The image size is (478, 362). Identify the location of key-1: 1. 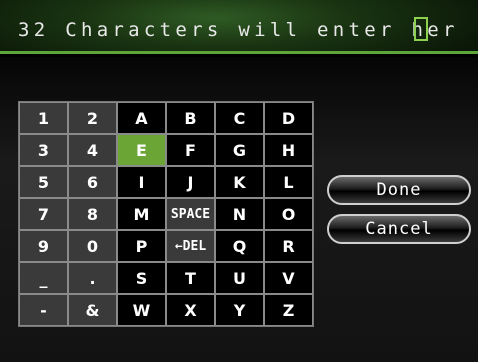
(43, 118).